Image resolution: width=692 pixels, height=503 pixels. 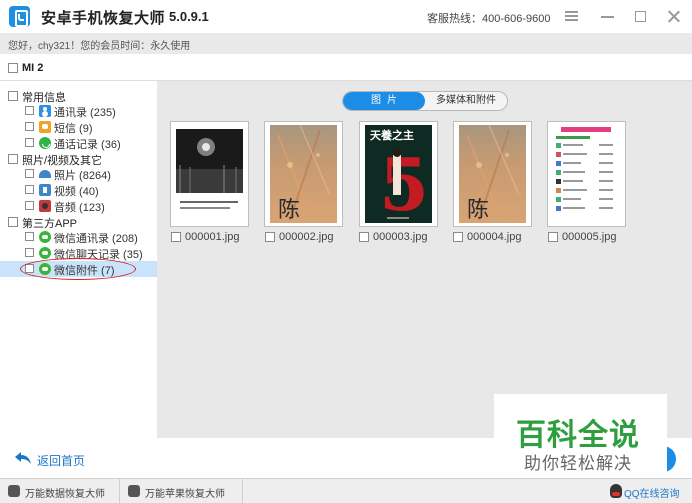 I want to click on sidebar-item-label: 通讯录 (235), so click(x=85, y=113).